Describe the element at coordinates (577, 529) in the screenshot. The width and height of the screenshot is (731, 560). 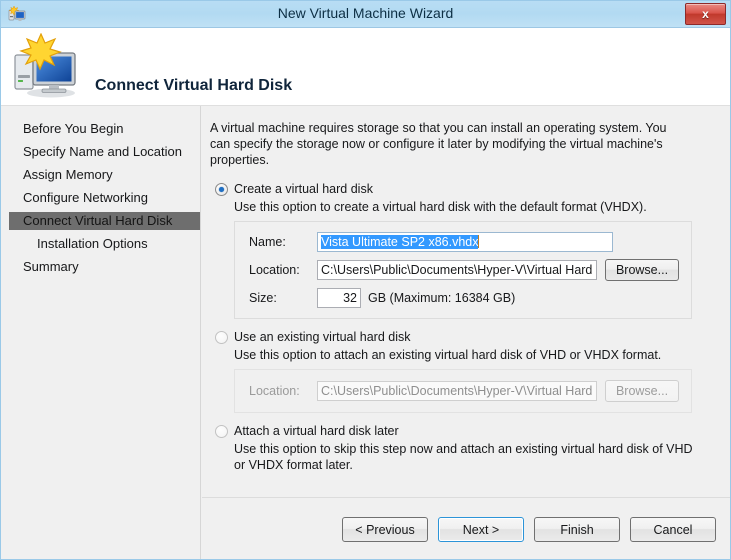
I see `finish-button: Finish` at that location.